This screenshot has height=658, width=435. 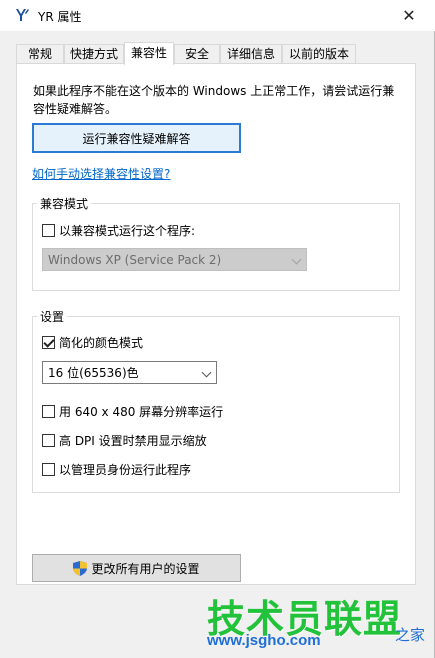 I want to click on run-troubleshooter-button: 运行兼容性疑难解答, so click(x=136, y=138).